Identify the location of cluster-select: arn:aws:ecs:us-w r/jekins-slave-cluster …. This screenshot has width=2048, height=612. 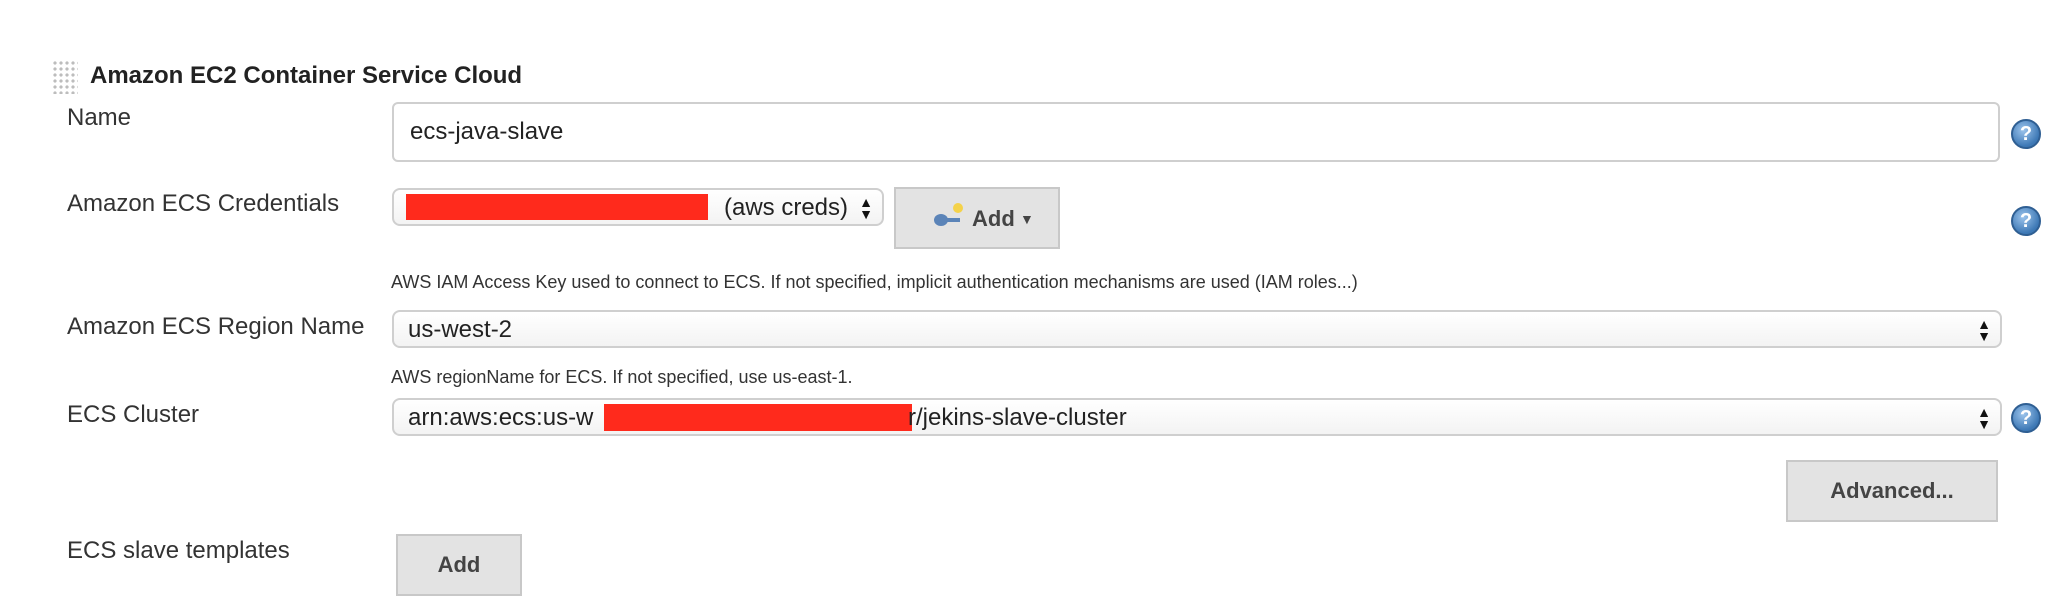
(1197, 417).